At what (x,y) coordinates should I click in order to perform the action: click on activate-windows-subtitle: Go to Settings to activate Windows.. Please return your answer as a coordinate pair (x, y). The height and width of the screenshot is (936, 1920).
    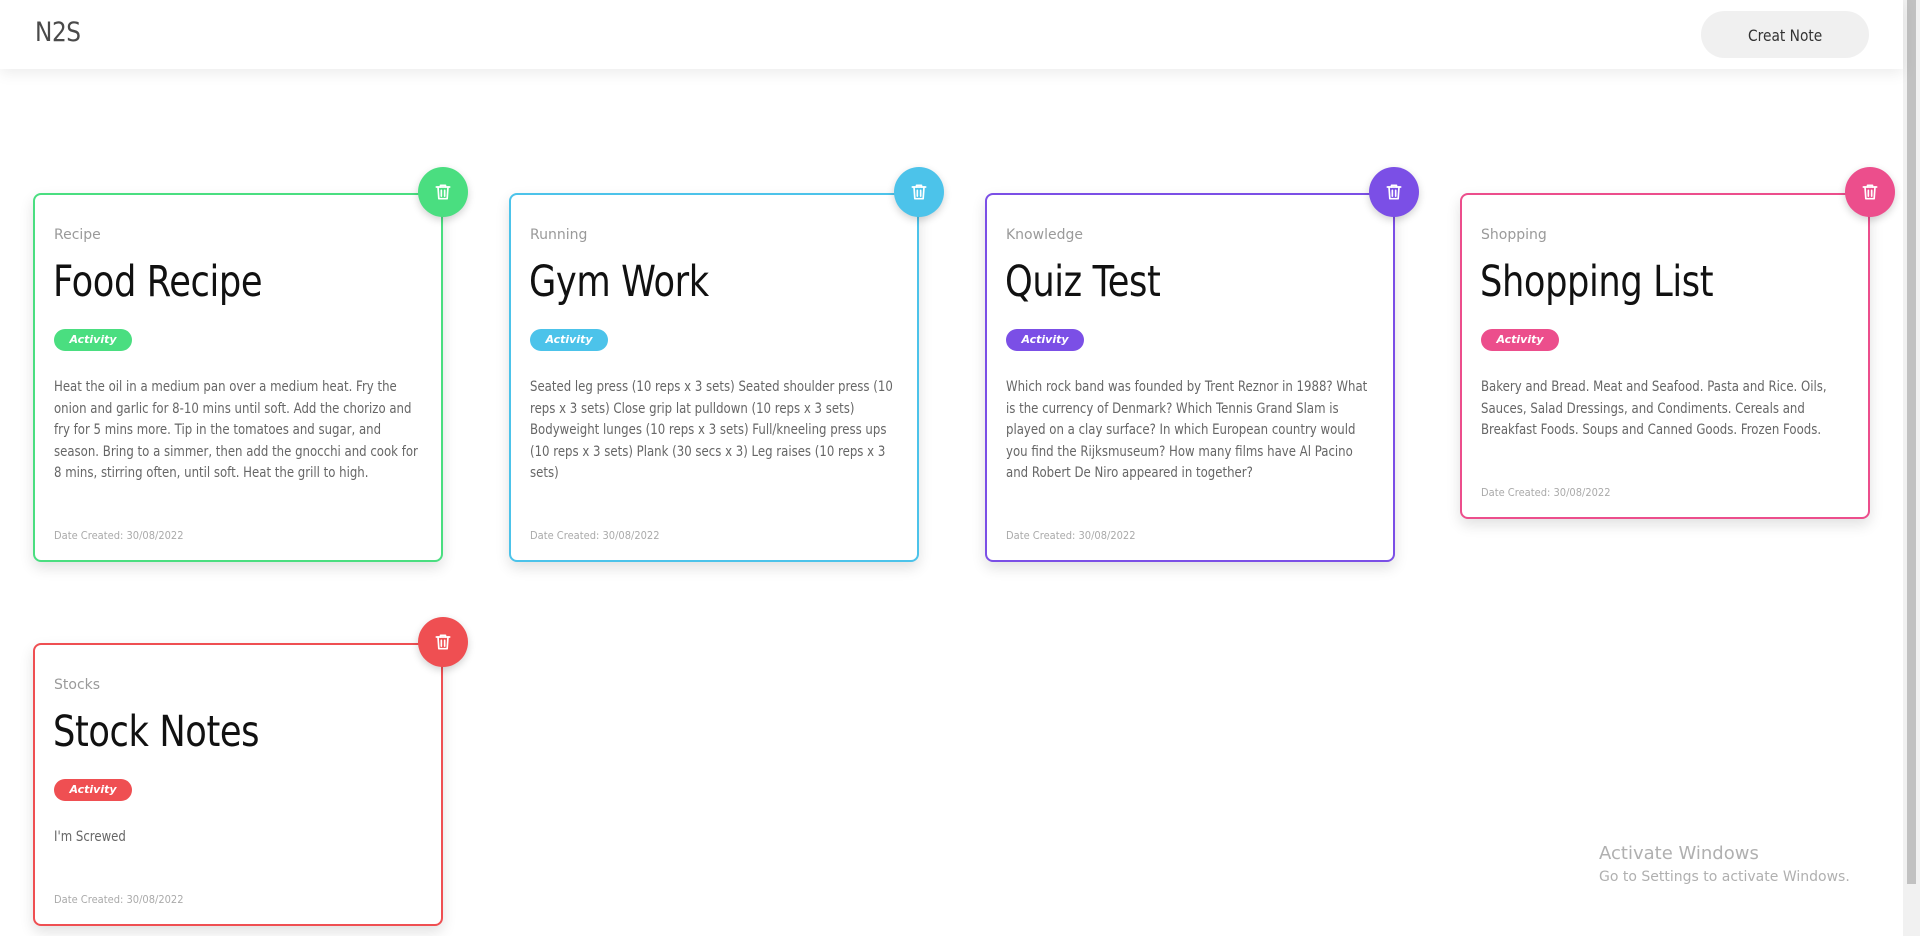
    Looking at the image, I should click on (1724, 877).